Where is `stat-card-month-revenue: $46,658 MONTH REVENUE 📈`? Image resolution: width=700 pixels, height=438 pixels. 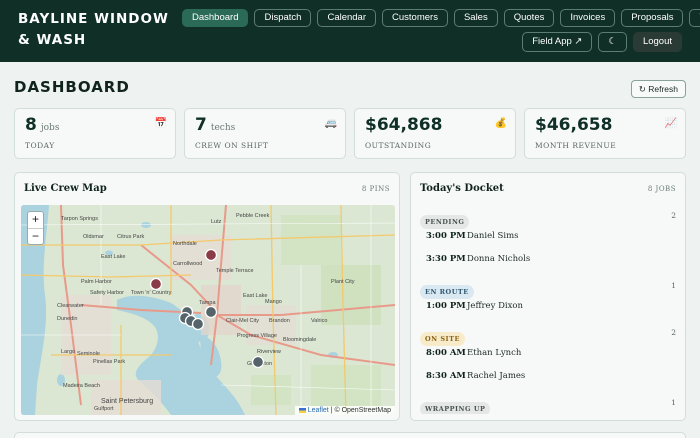 stat-card-month-revenue: $46,658 MONTH REVENUE 📈 is located at coordinates (605, 133).